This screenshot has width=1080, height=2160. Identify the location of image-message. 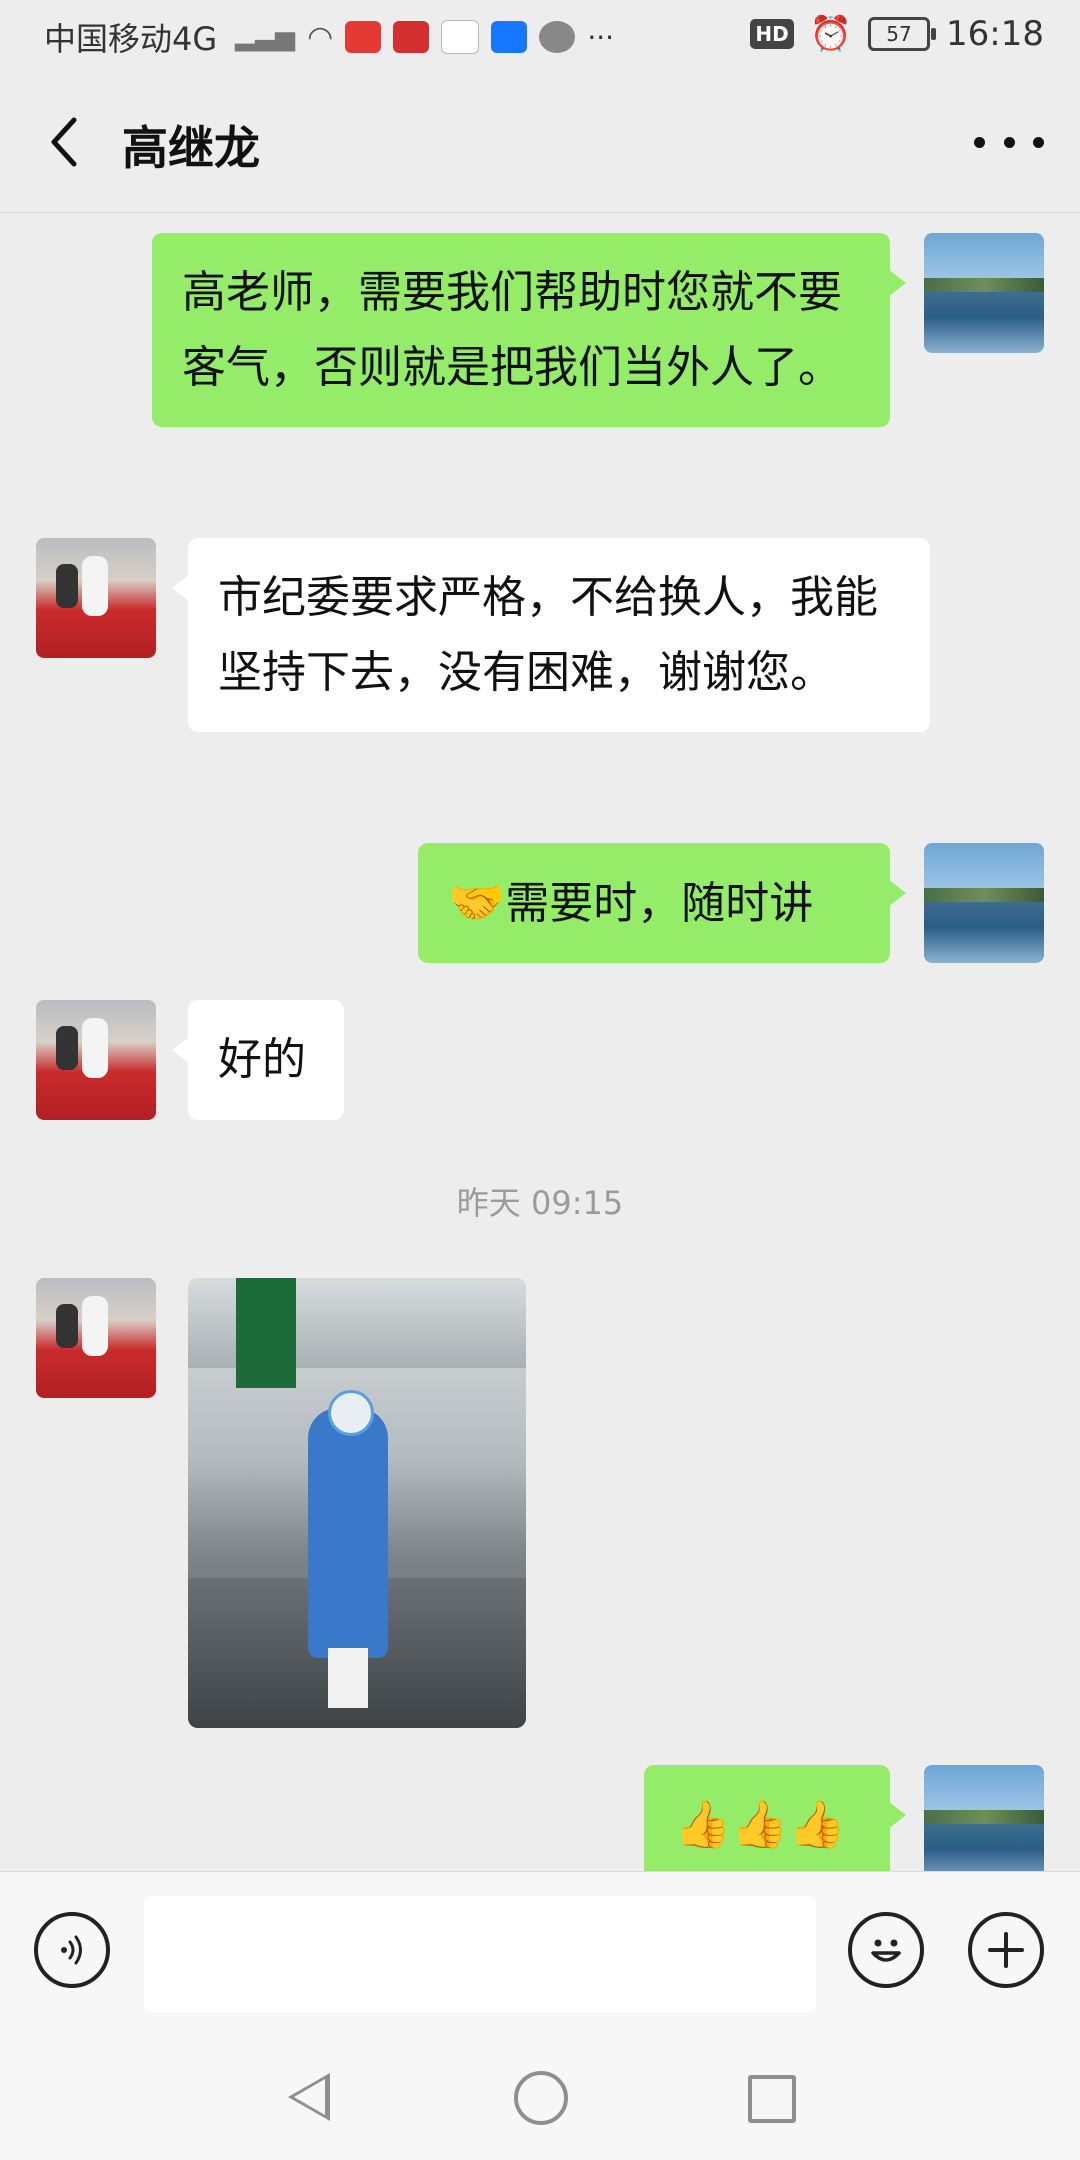
(357, 1503).